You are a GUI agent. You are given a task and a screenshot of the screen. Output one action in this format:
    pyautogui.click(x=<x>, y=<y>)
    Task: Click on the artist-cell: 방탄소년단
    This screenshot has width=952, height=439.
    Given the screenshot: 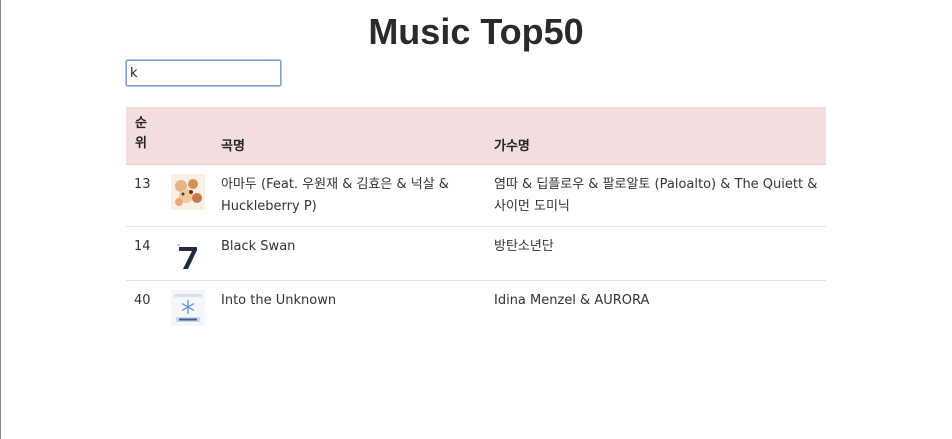 What is the action you would take?
    pyautogui.click(x=656, y=253)
    